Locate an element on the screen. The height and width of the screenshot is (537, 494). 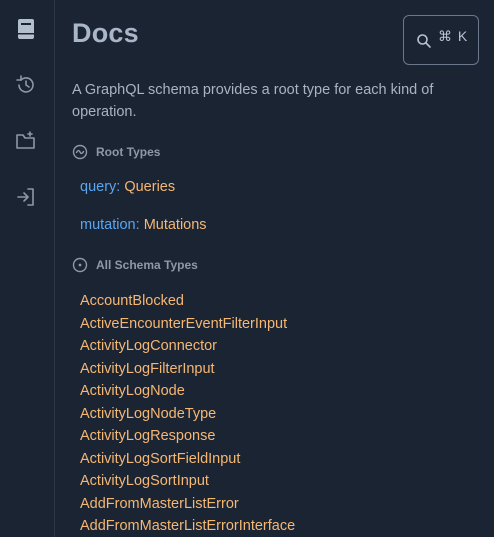
root-type-mutation: mutation: Mutations is located at coordinates (143, 225).